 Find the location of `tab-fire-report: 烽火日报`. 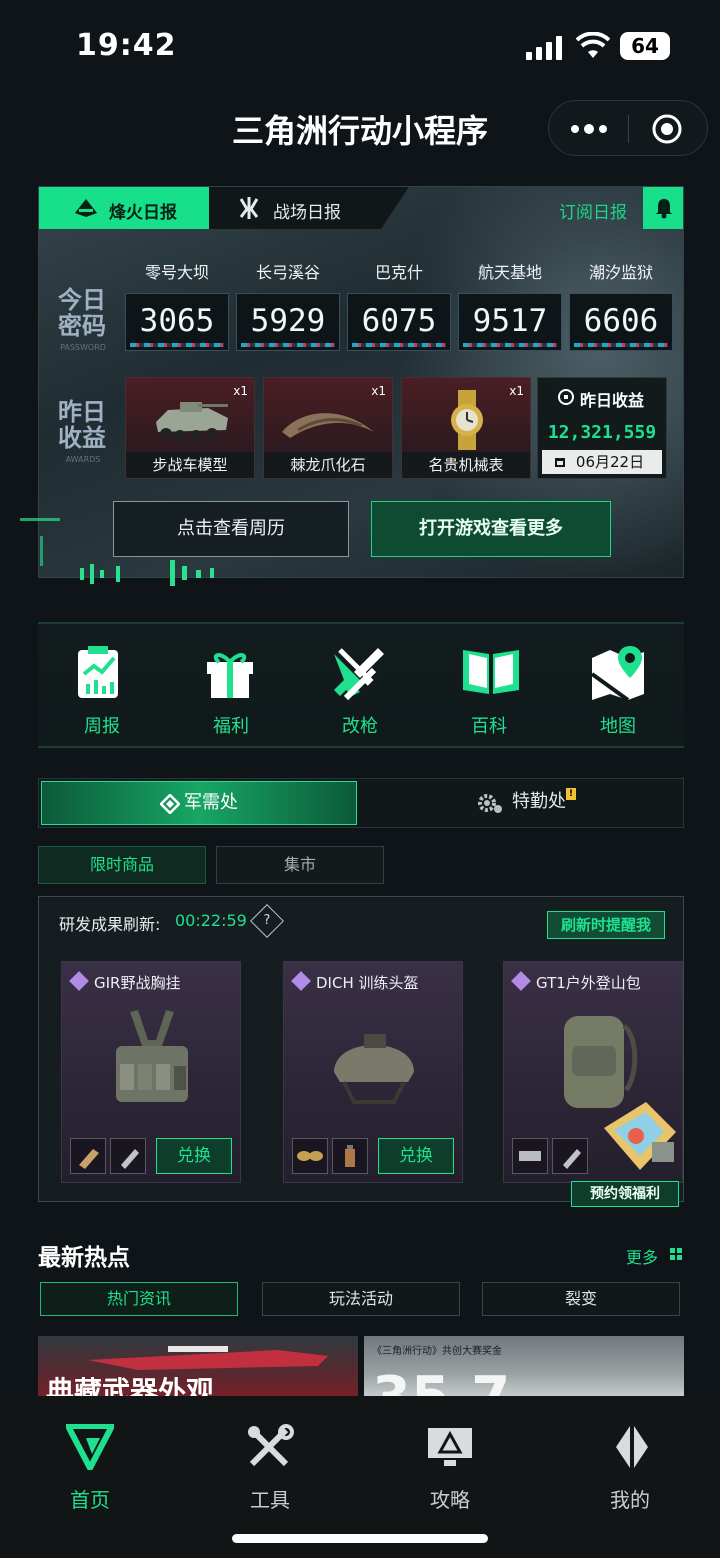

tab-fire-report: 烽火日报 is located at coordinates (124, 208).